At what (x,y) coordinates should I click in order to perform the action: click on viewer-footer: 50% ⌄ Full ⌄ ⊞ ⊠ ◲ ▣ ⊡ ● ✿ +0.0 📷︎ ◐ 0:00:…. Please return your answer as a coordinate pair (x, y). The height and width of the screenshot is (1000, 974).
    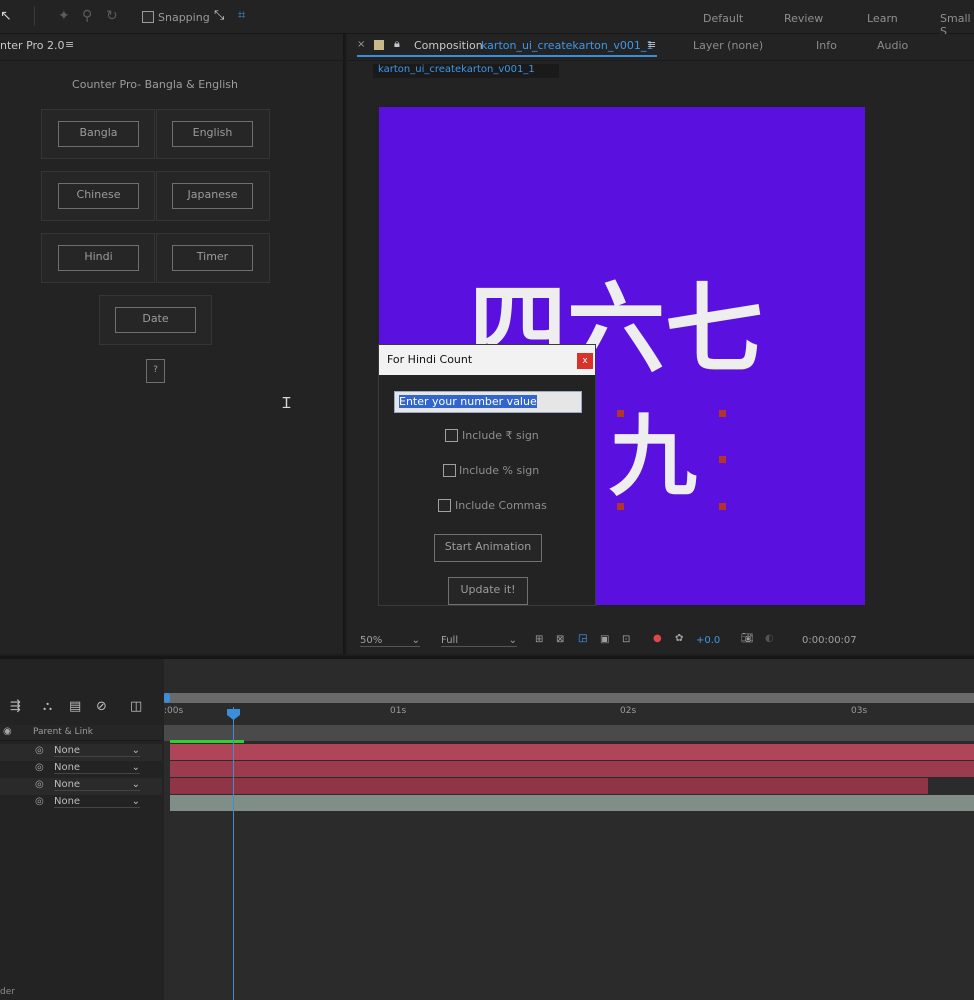
    Looking at the image, I should click on (660, 642).